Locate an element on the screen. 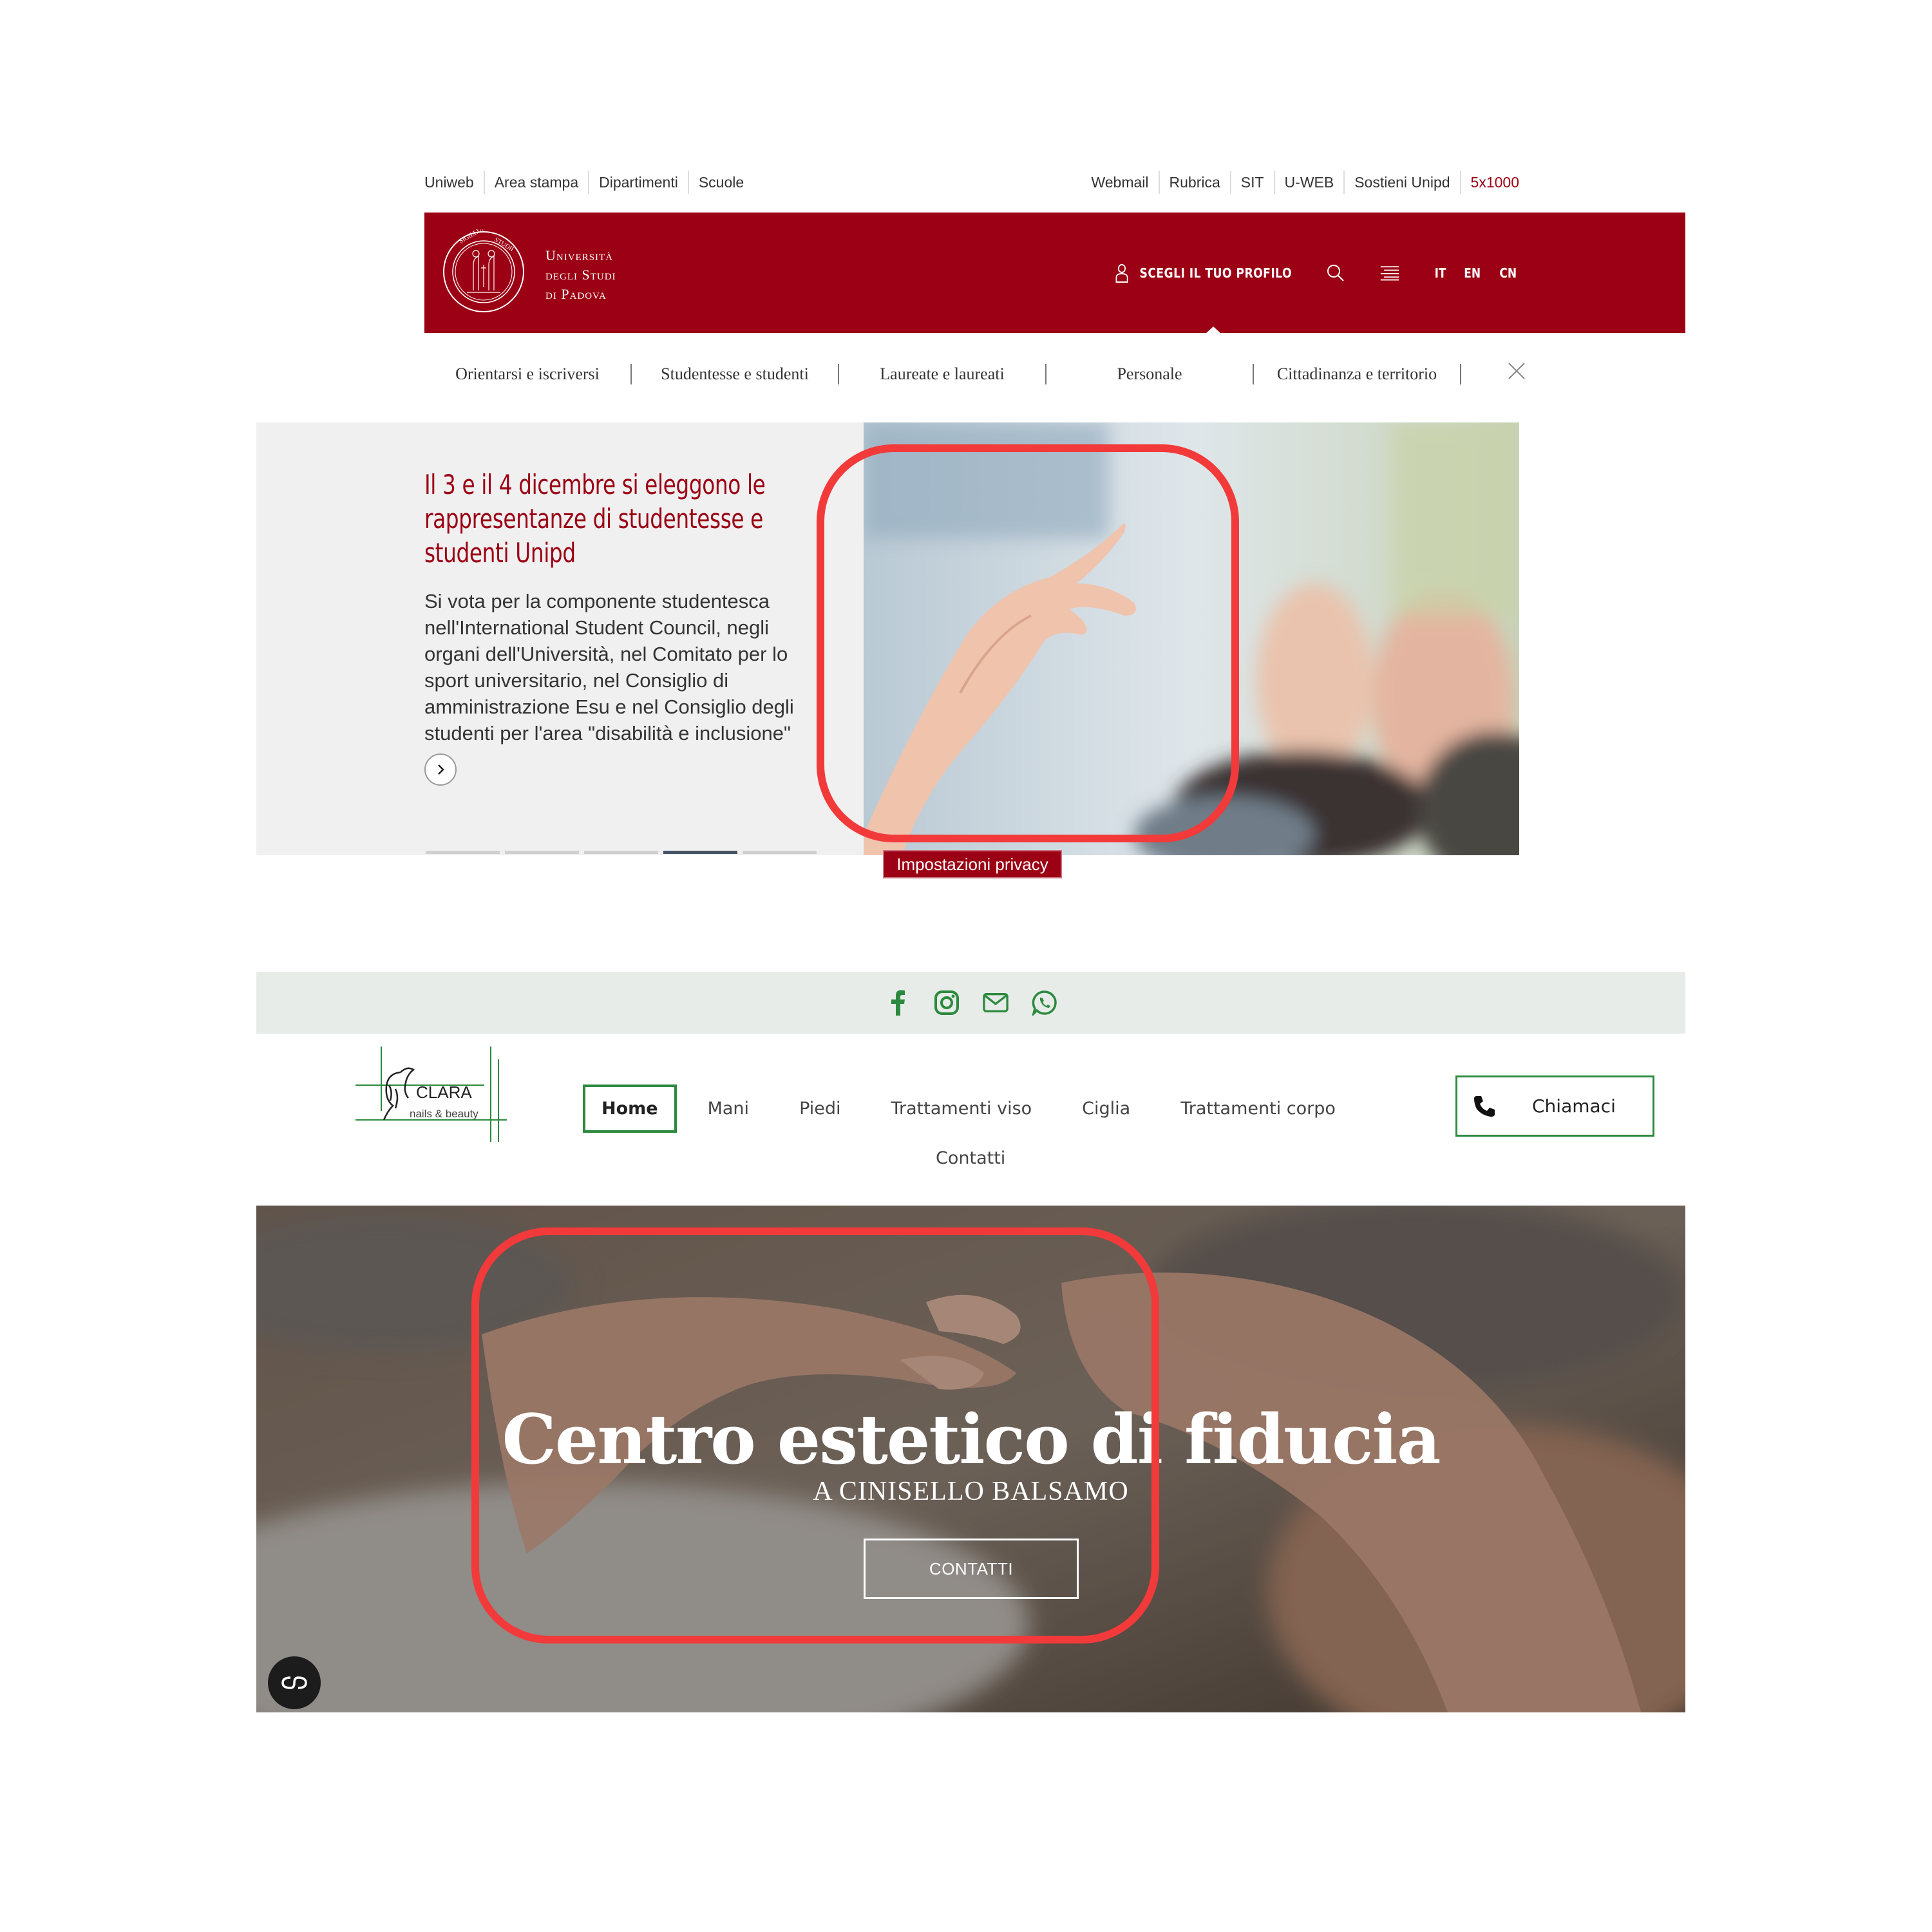  util-link-u-web: U-WEB is located at coordinates (1310, 183).